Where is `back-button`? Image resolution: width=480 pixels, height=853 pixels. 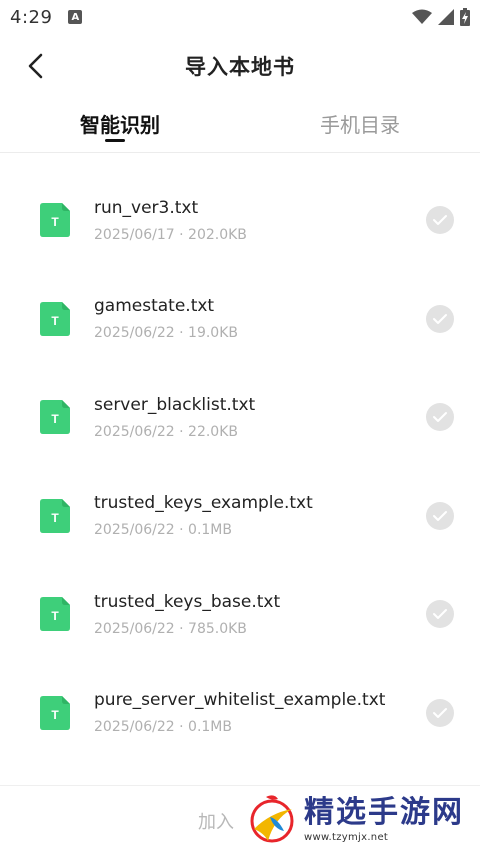
back-button is located at coordinates (36, 66).